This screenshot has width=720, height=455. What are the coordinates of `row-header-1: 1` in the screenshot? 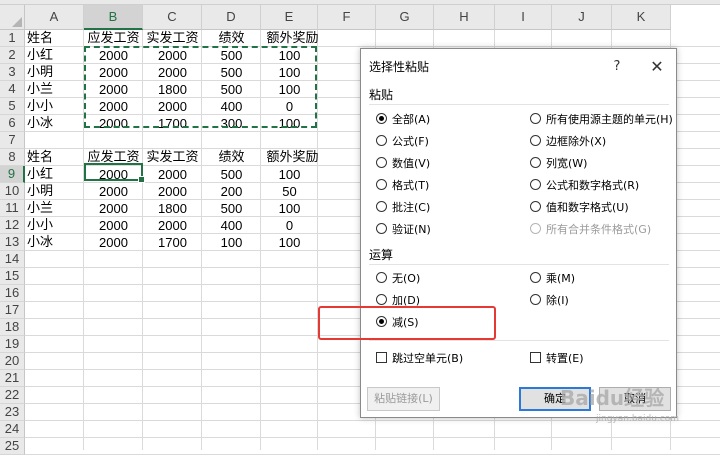 It's located at (12, 38).